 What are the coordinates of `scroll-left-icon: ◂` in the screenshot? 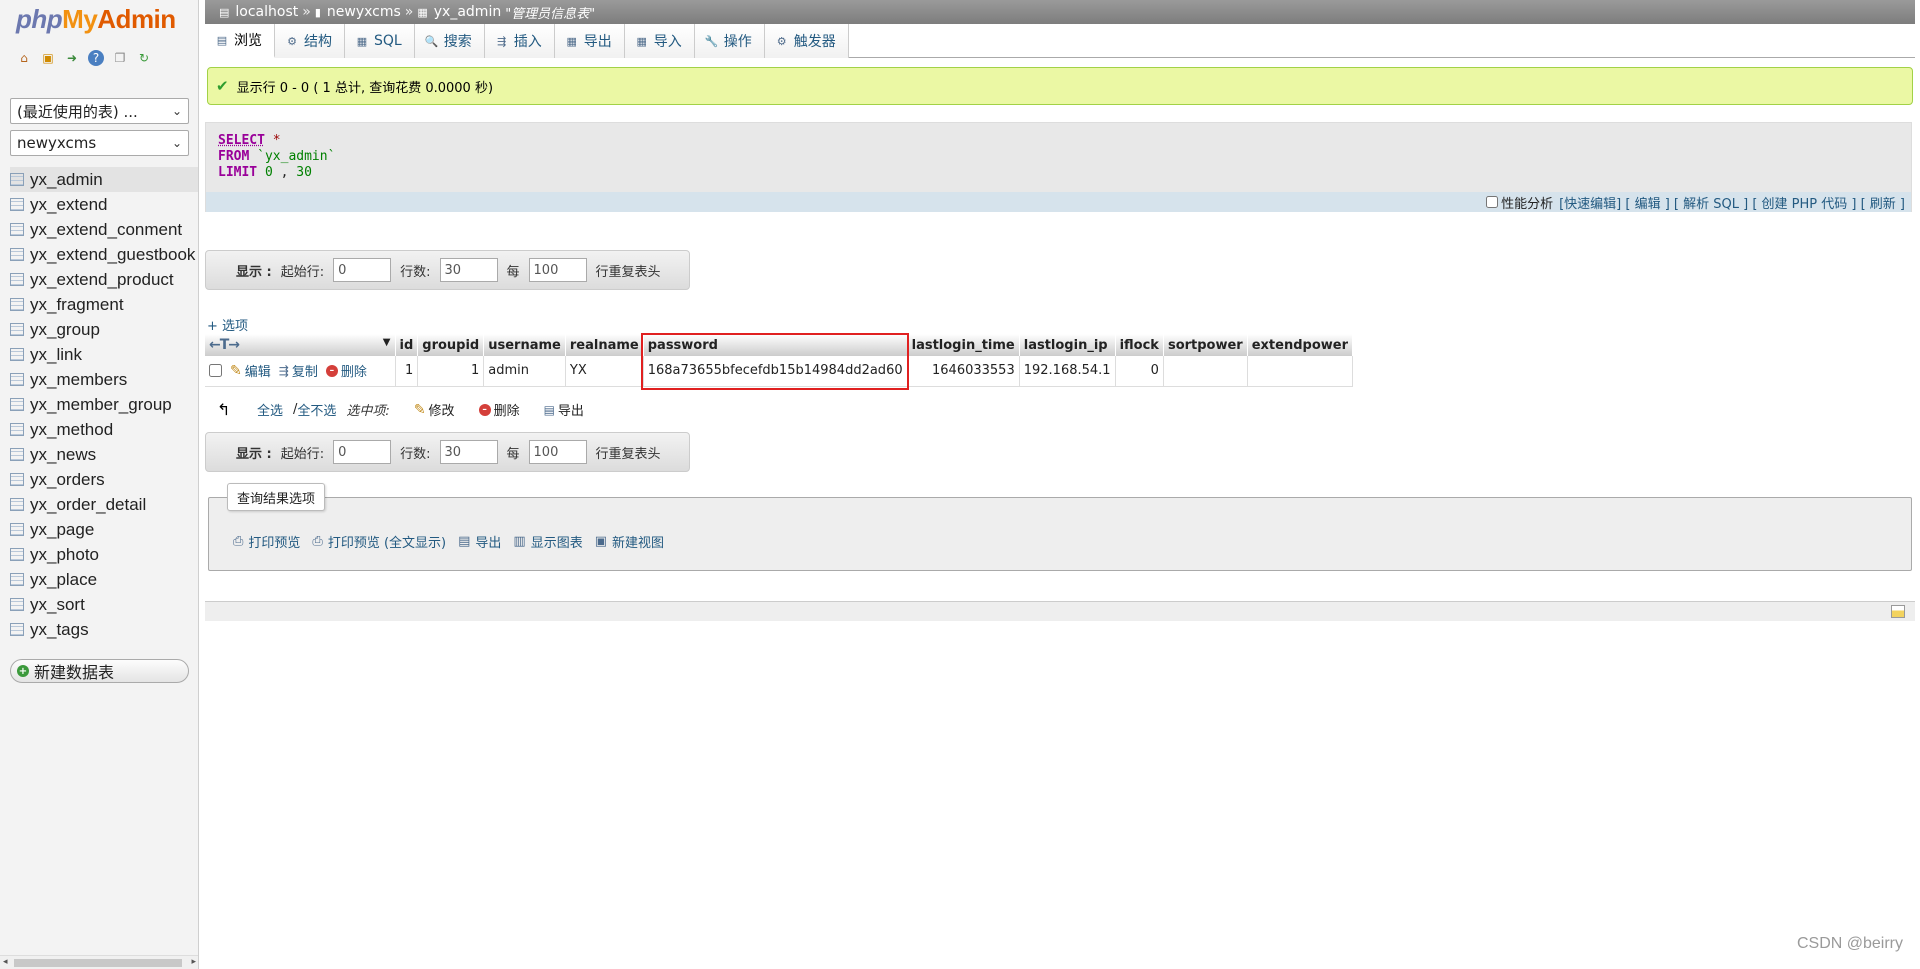 It's located at (5, 962).